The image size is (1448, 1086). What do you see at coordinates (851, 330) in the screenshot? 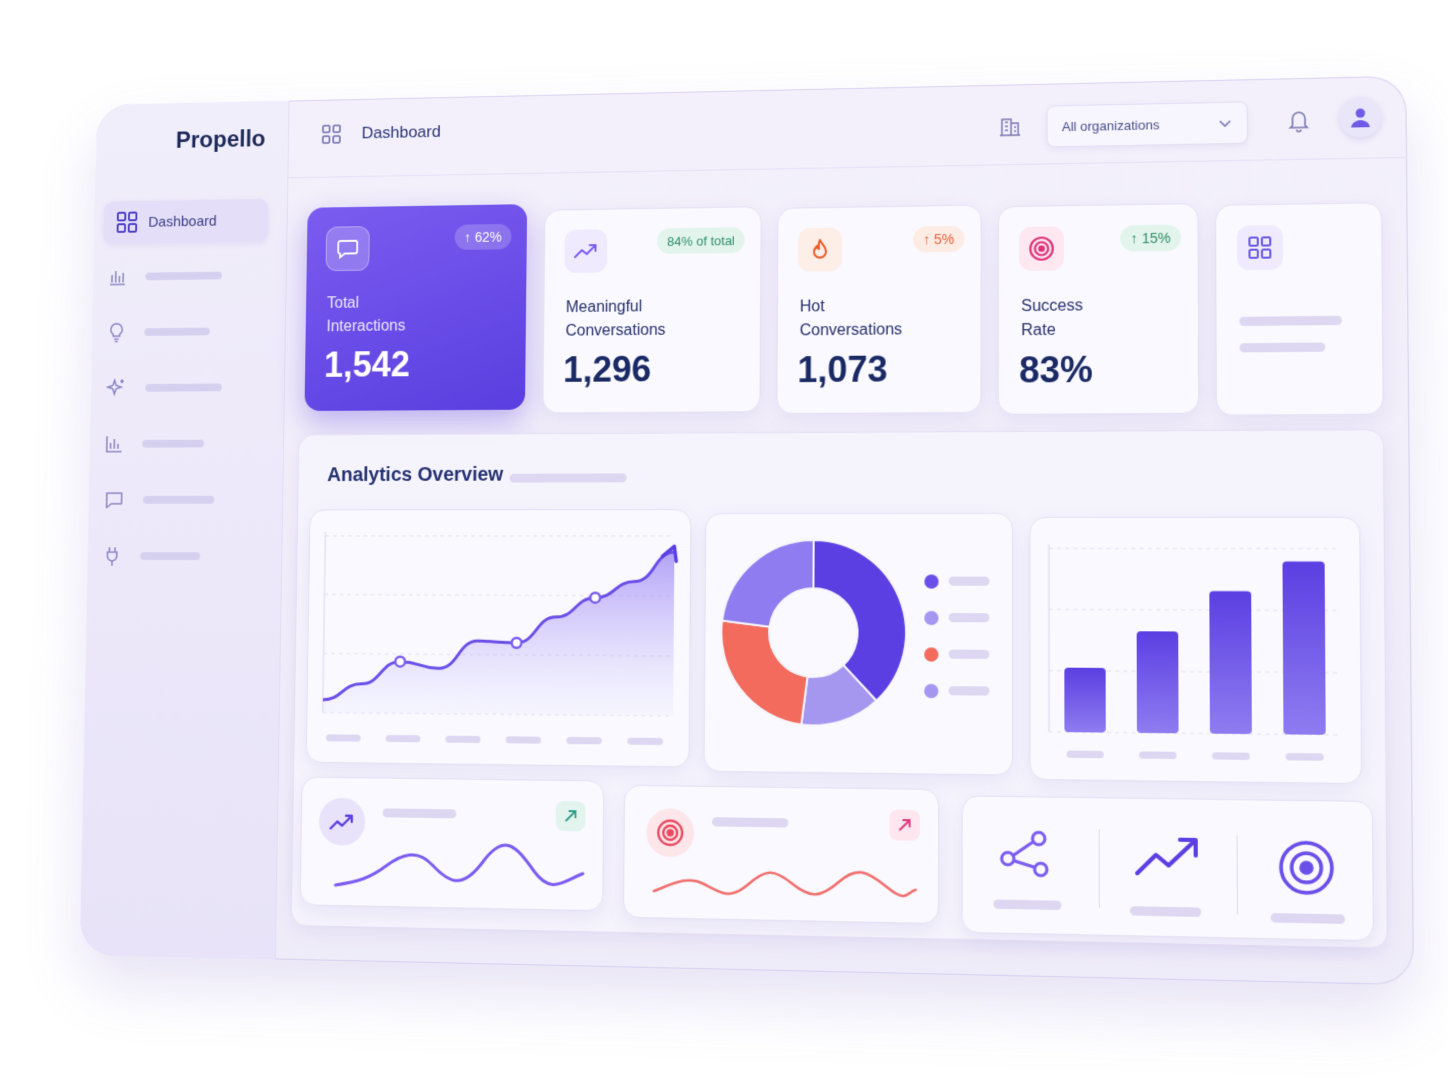
I see `stat-label-line: Conversations` at bounding box center [851, 330].